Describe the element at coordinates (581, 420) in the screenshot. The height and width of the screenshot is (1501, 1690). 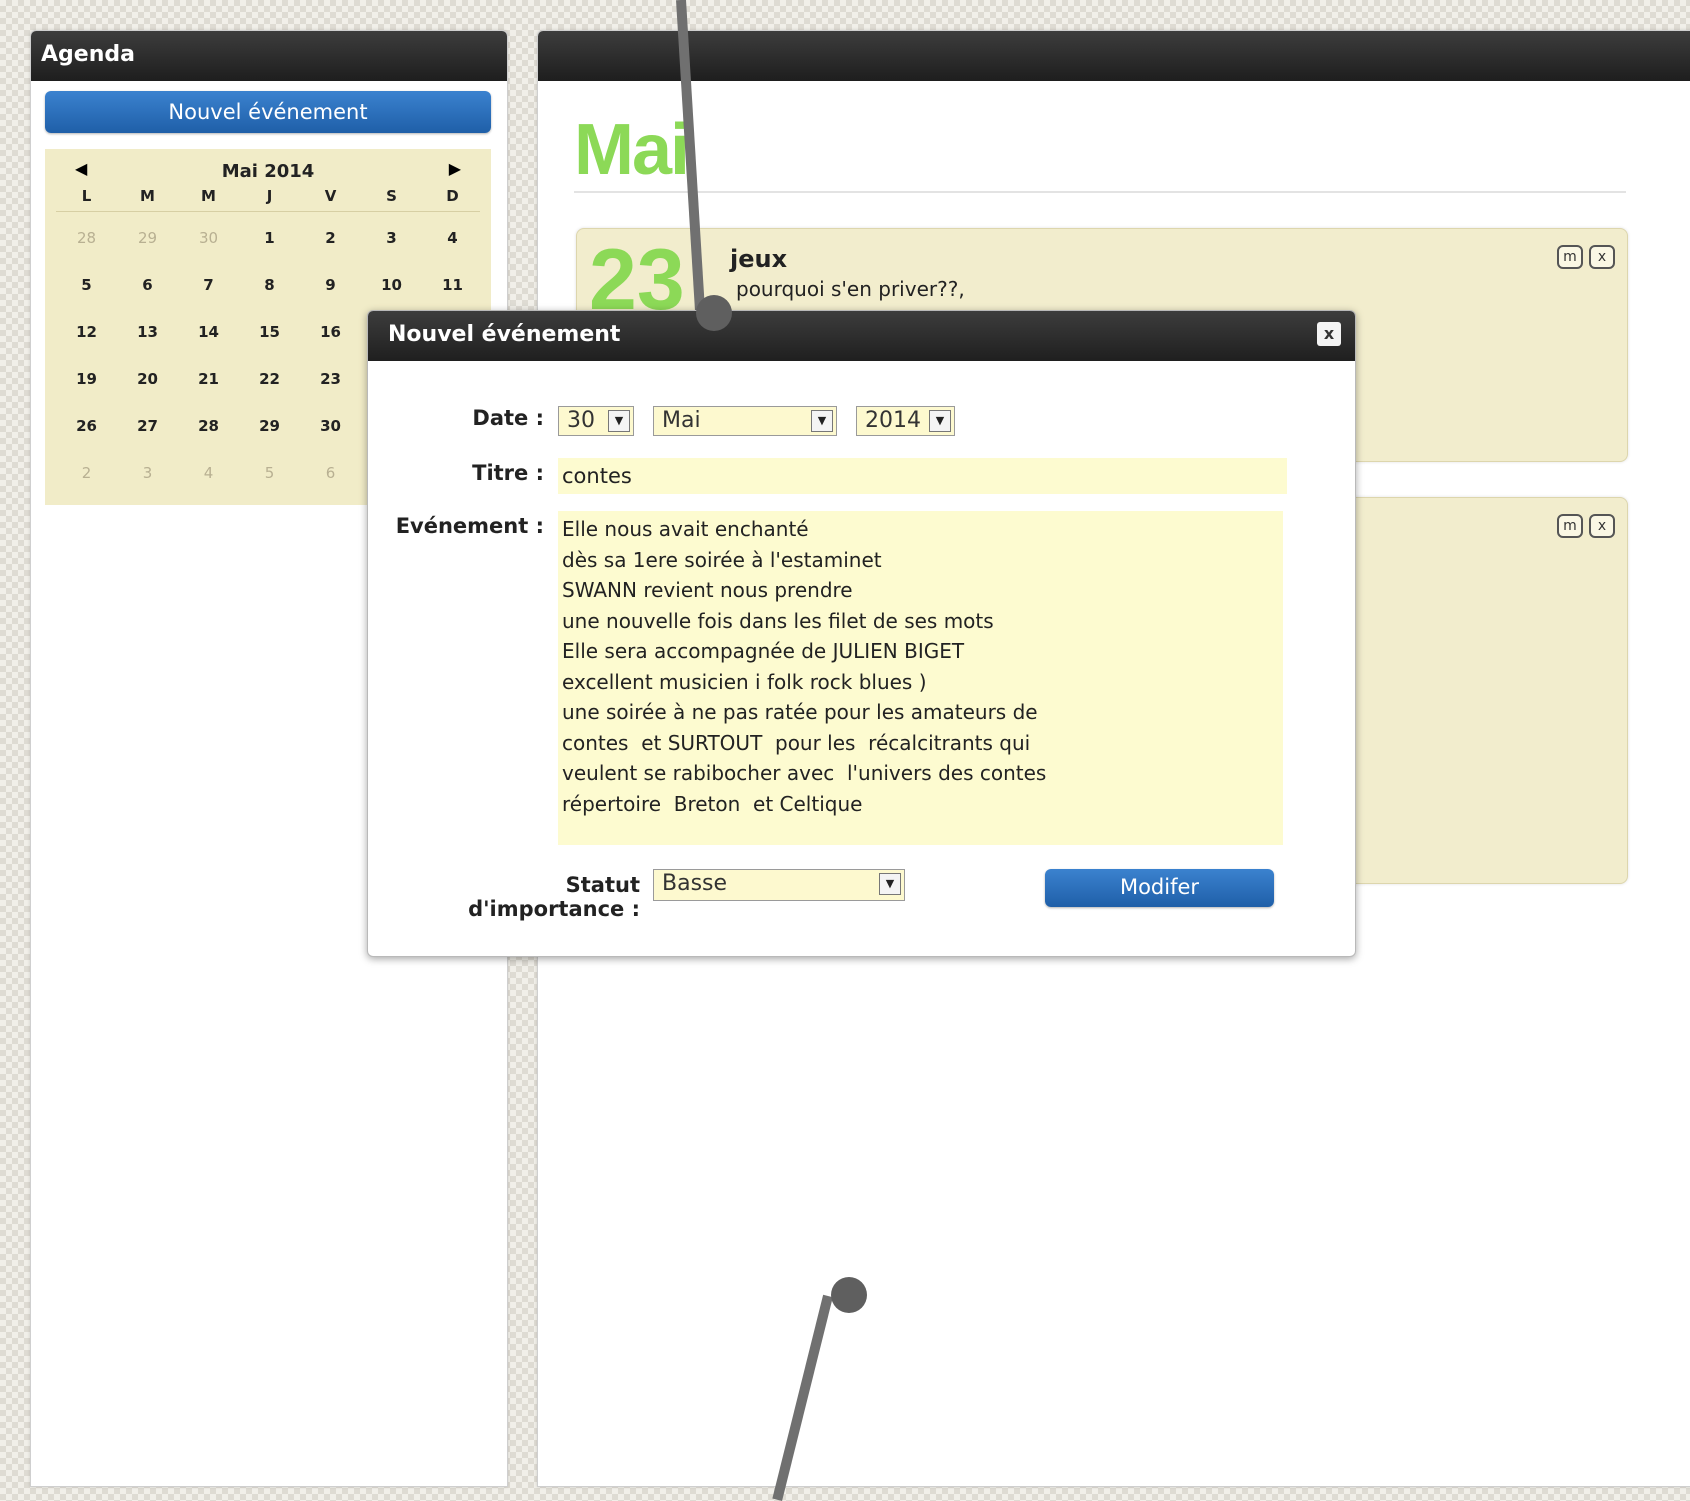
I see `day-select-value: 30` at that location.